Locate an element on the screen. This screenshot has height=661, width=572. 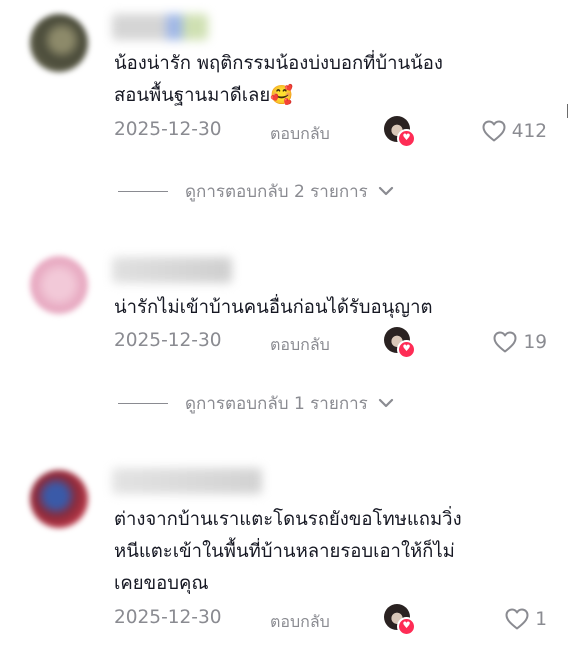
commenter-username: xxxxxxxxxxx is located at coordinates (187, 481).